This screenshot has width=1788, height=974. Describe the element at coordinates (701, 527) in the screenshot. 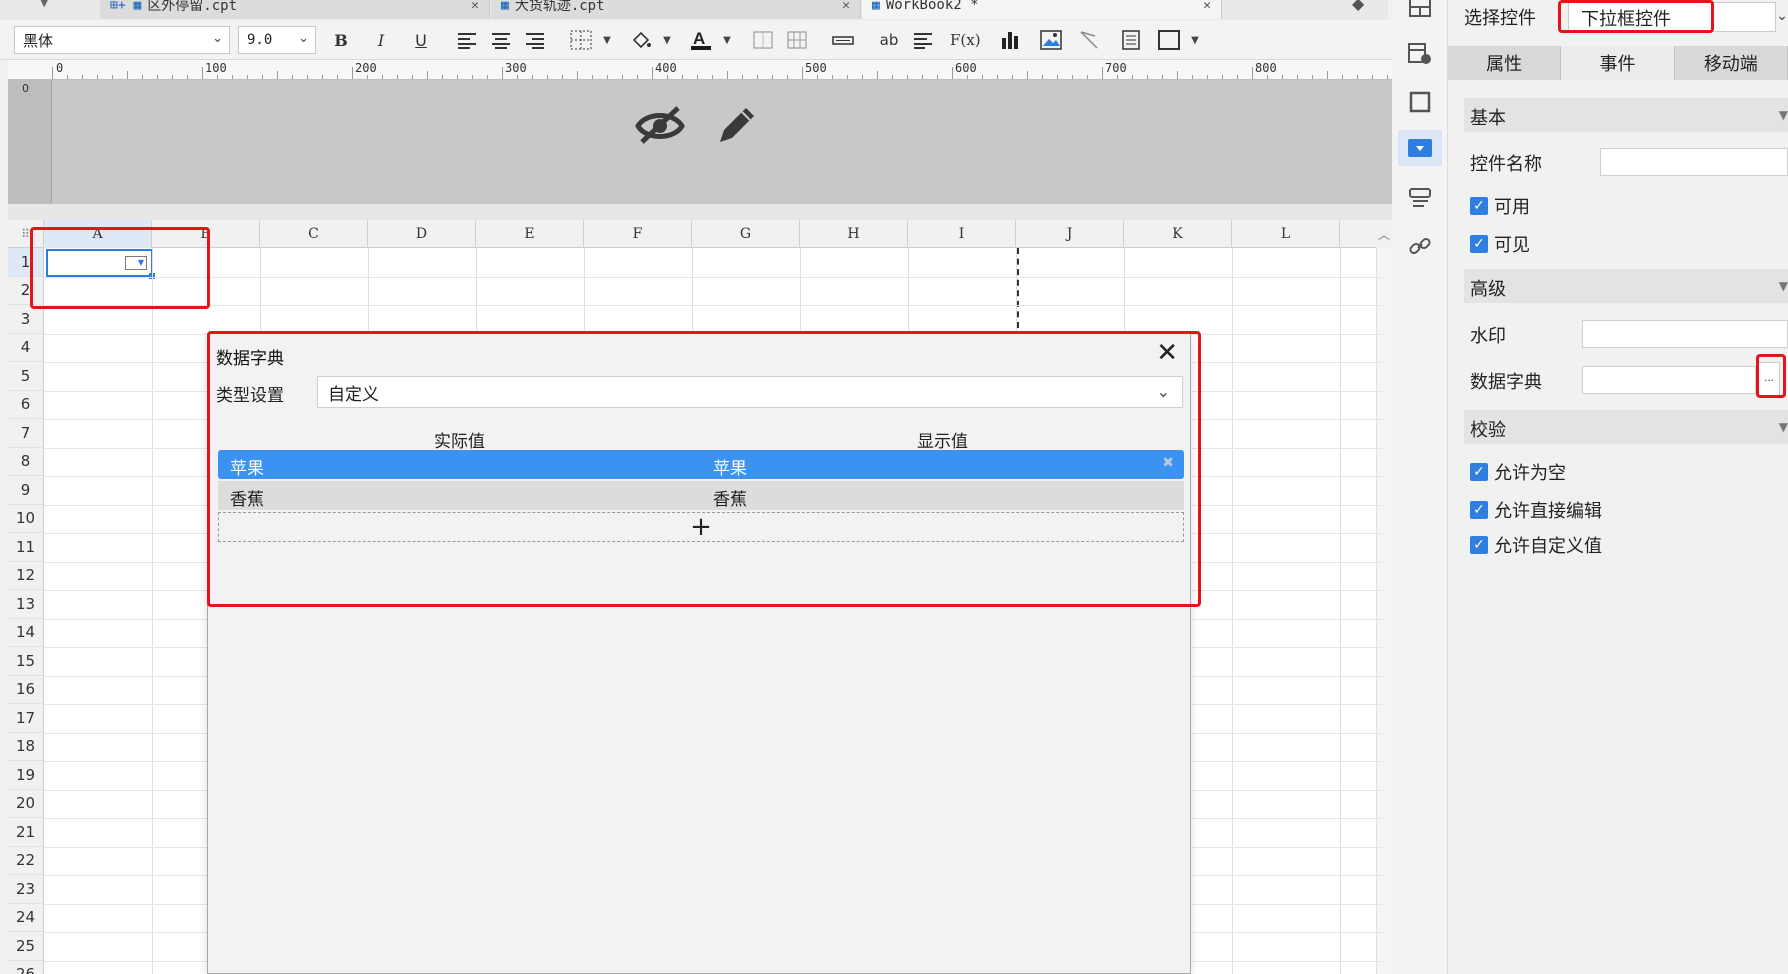

I see `add-row-button: +` at that location.